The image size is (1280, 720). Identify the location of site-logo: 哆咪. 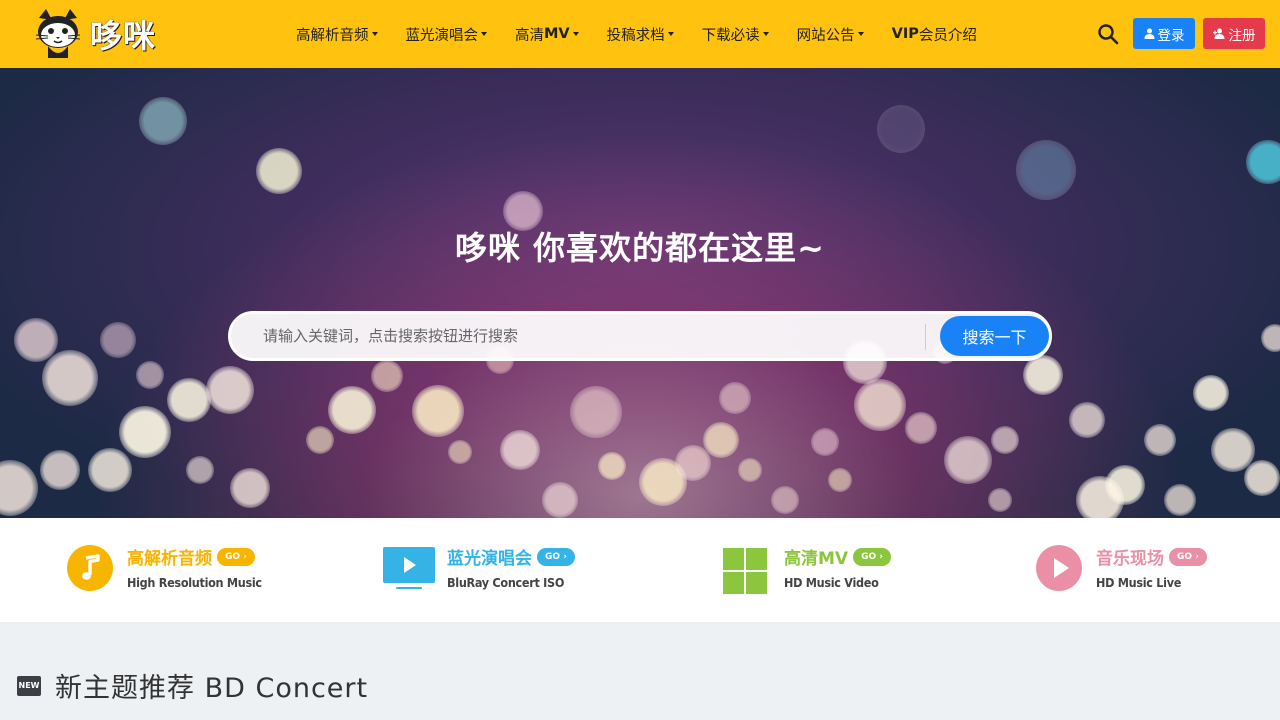
(110, 34).